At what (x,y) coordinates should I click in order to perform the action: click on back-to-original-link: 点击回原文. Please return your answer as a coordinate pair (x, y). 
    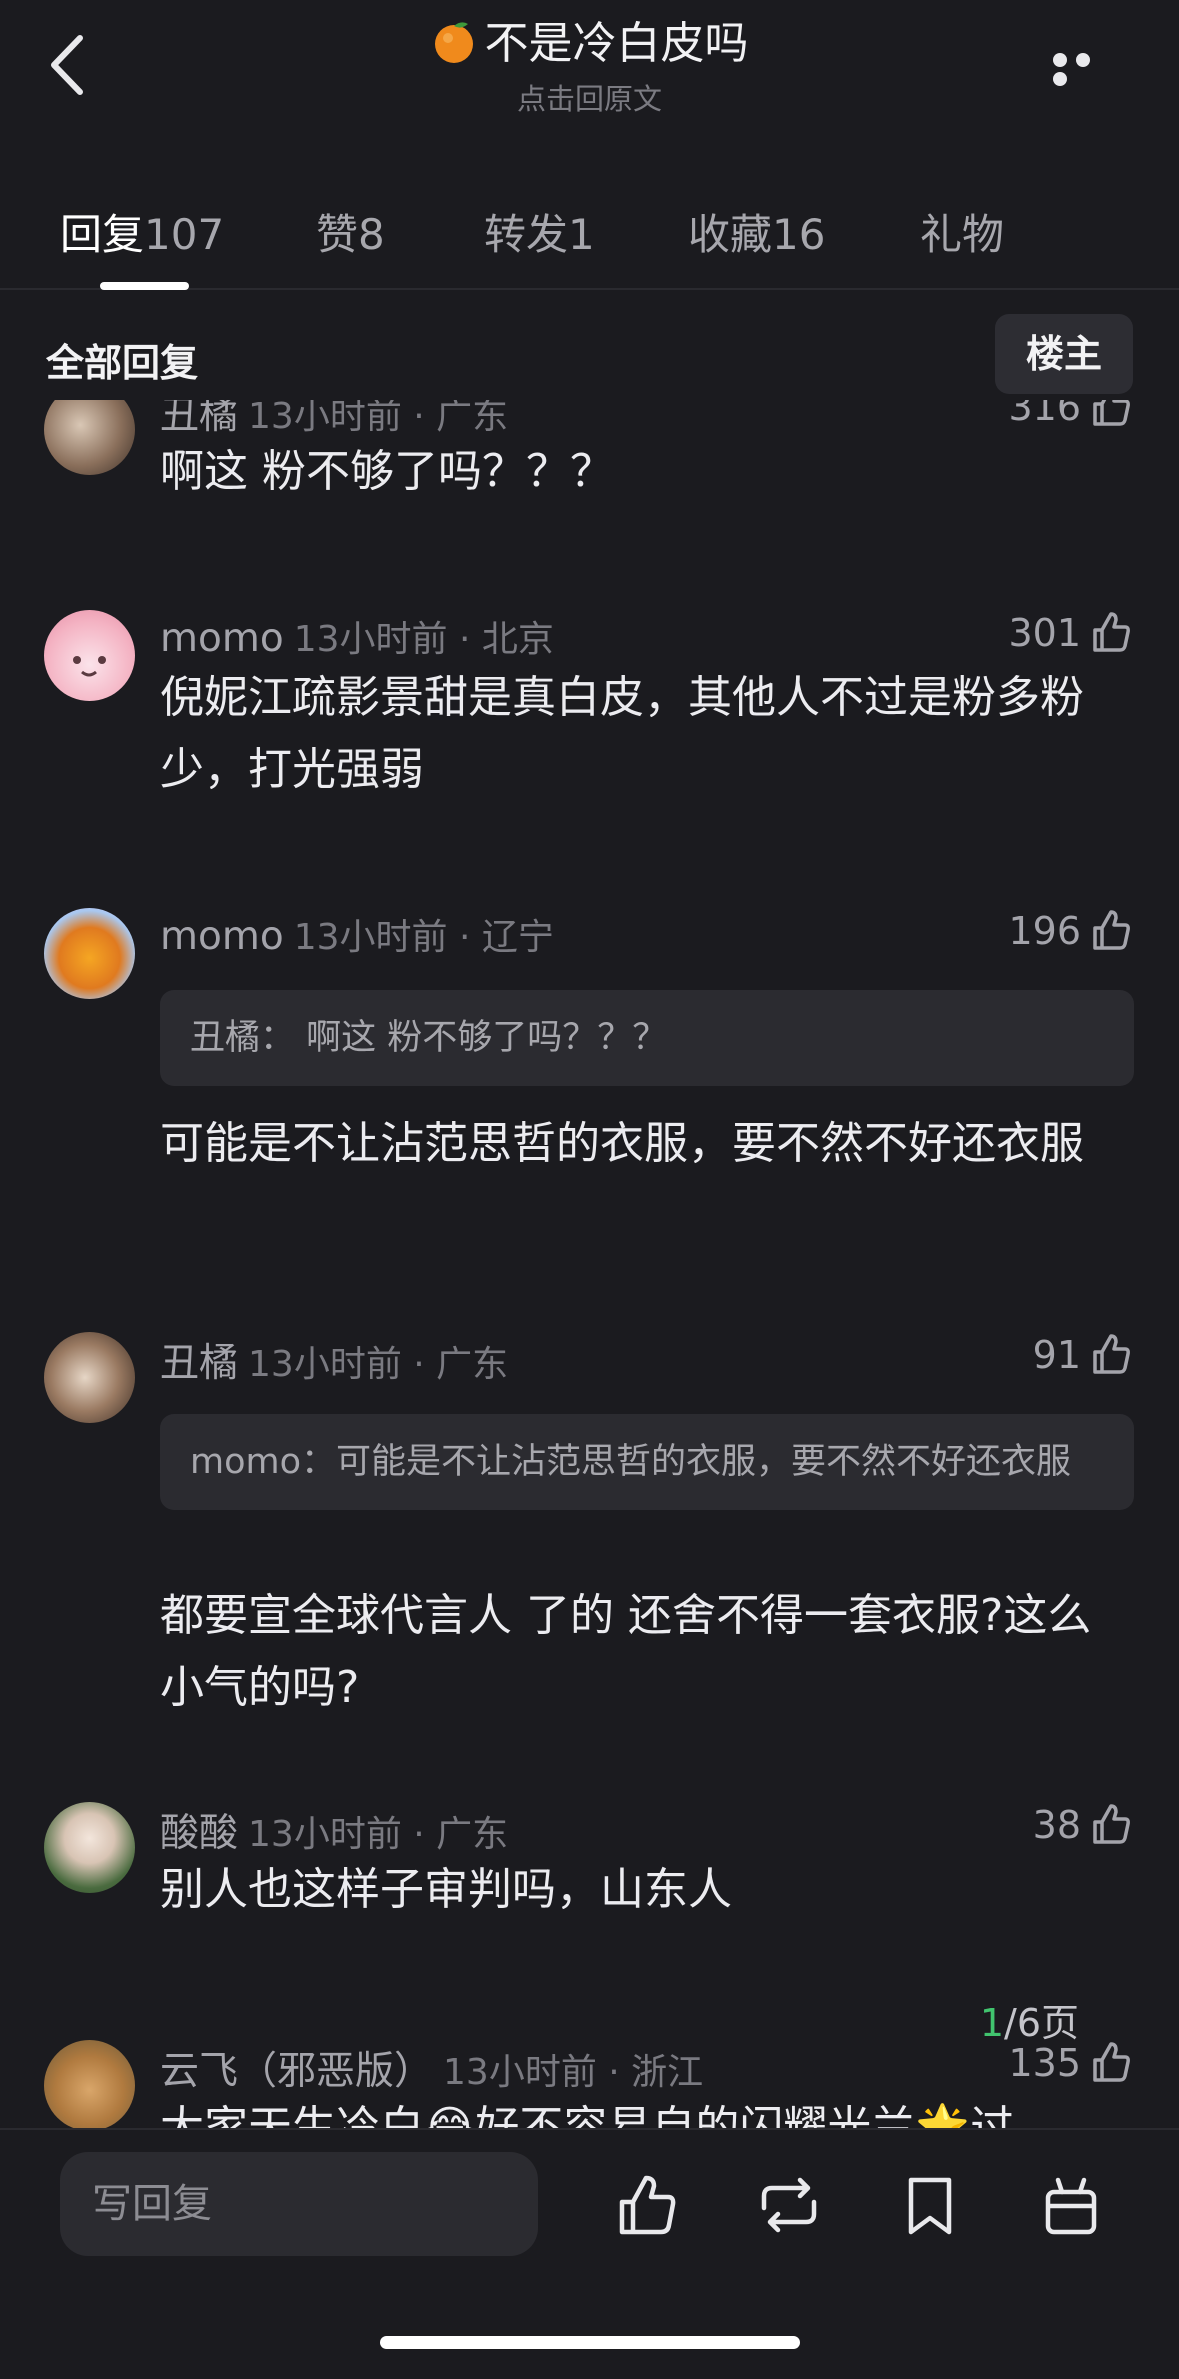
    Looking at the image, I should click on (589, 97).